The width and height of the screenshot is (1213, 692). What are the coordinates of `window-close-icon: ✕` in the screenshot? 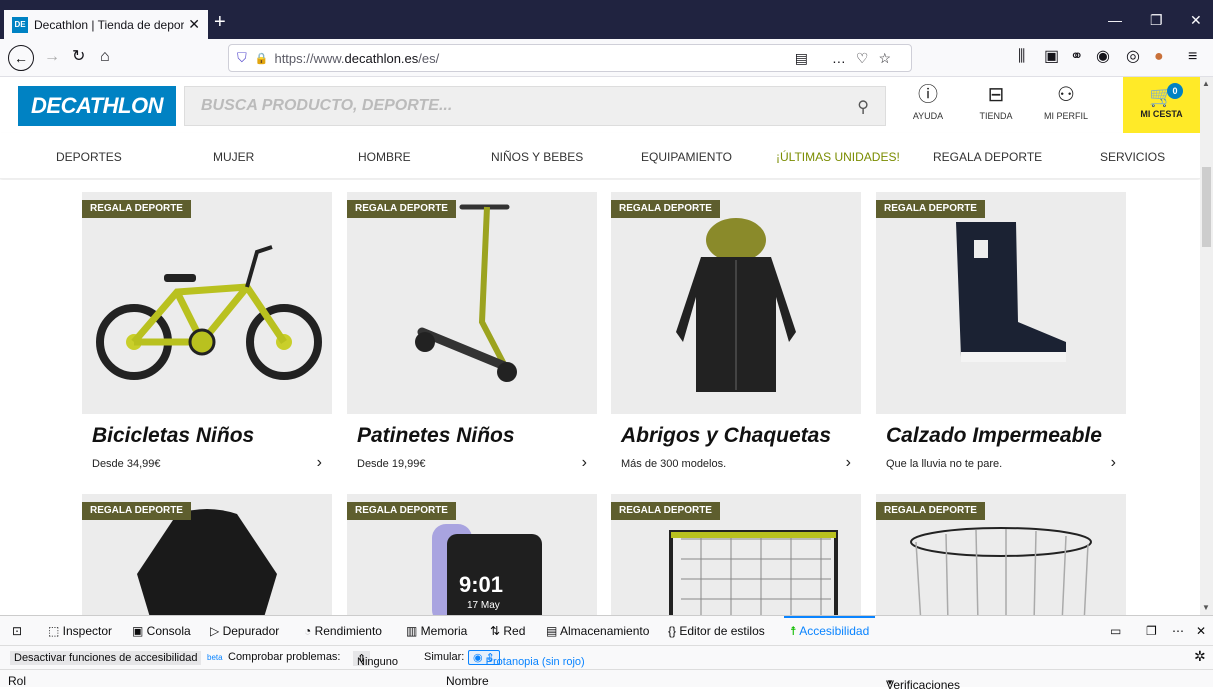 It's located at (1196, 20).